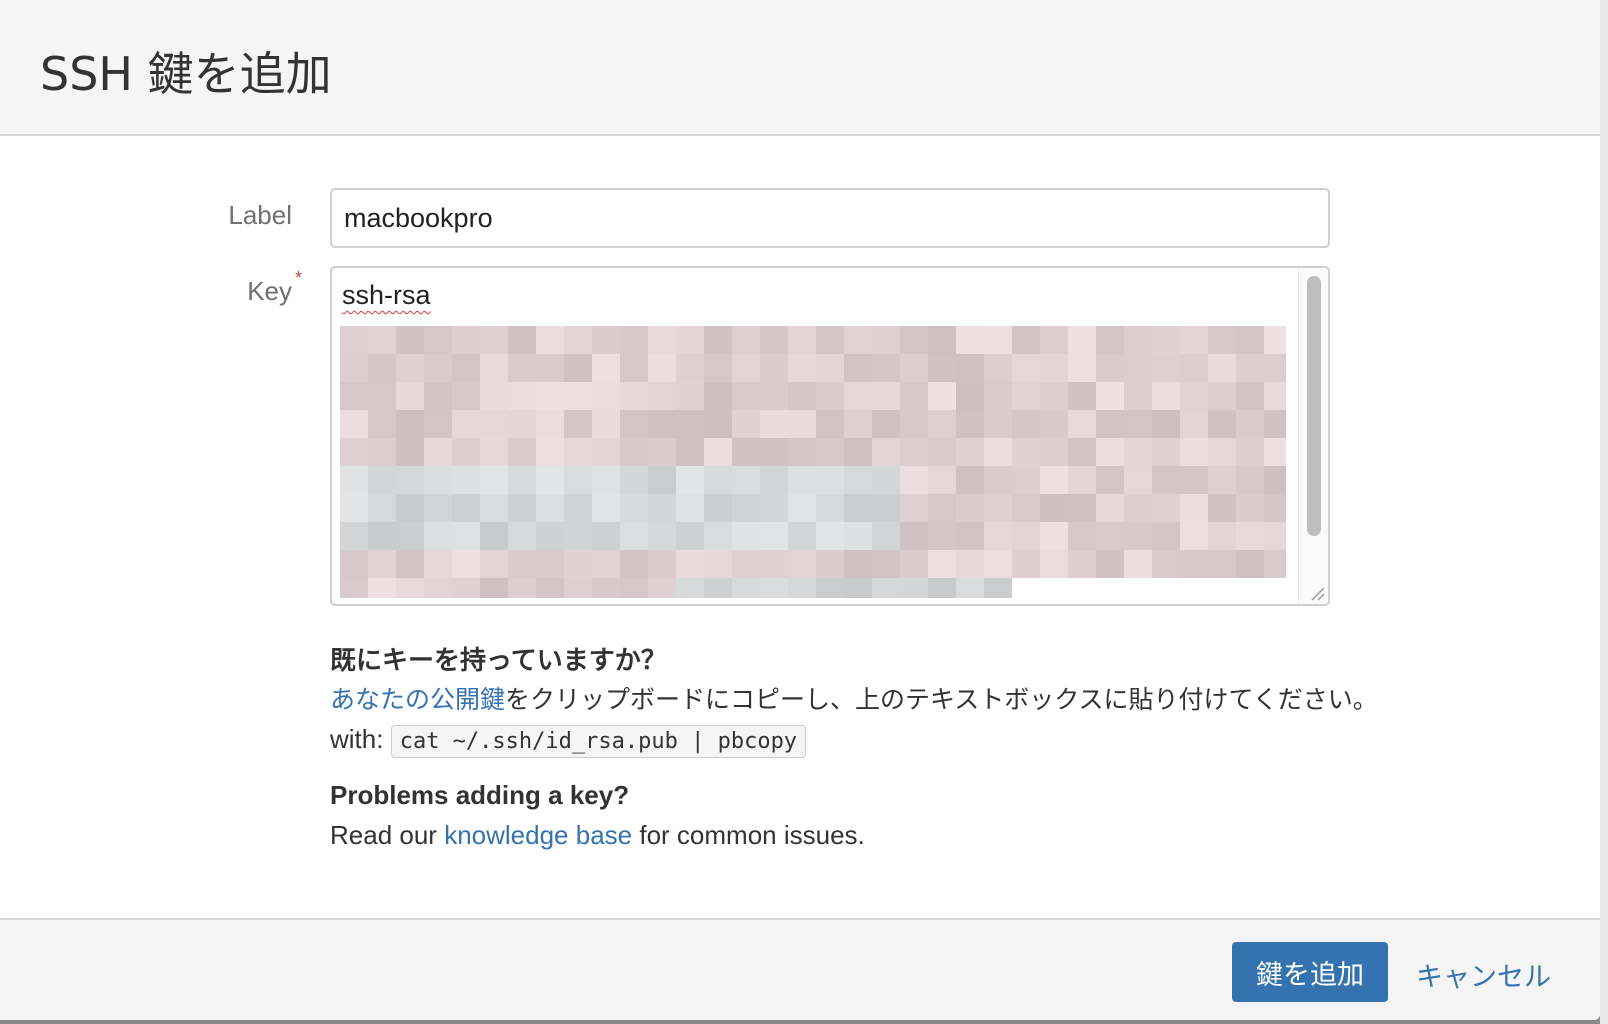 This screenshot has height=1024, width=1608. Describe the element at coordinates (260, 215) in the screenshot. I see `label-field-label: Label` at that location.